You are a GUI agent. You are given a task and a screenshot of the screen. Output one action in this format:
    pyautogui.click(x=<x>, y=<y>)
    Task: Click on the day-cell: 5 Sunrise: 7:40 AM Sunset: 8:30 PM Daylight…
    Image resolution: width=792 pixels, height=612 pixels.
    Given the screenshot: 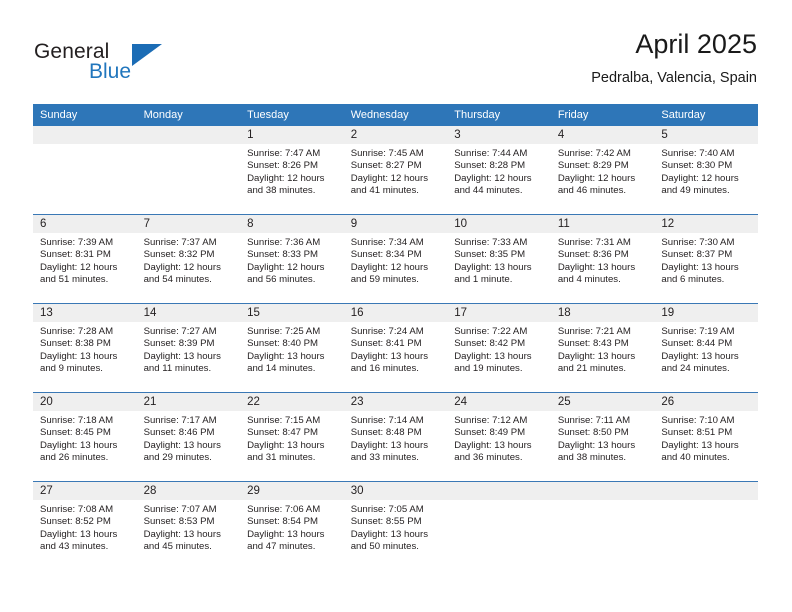 What is the action you would take?
    pyautogui.click(x=706, y=170)
    